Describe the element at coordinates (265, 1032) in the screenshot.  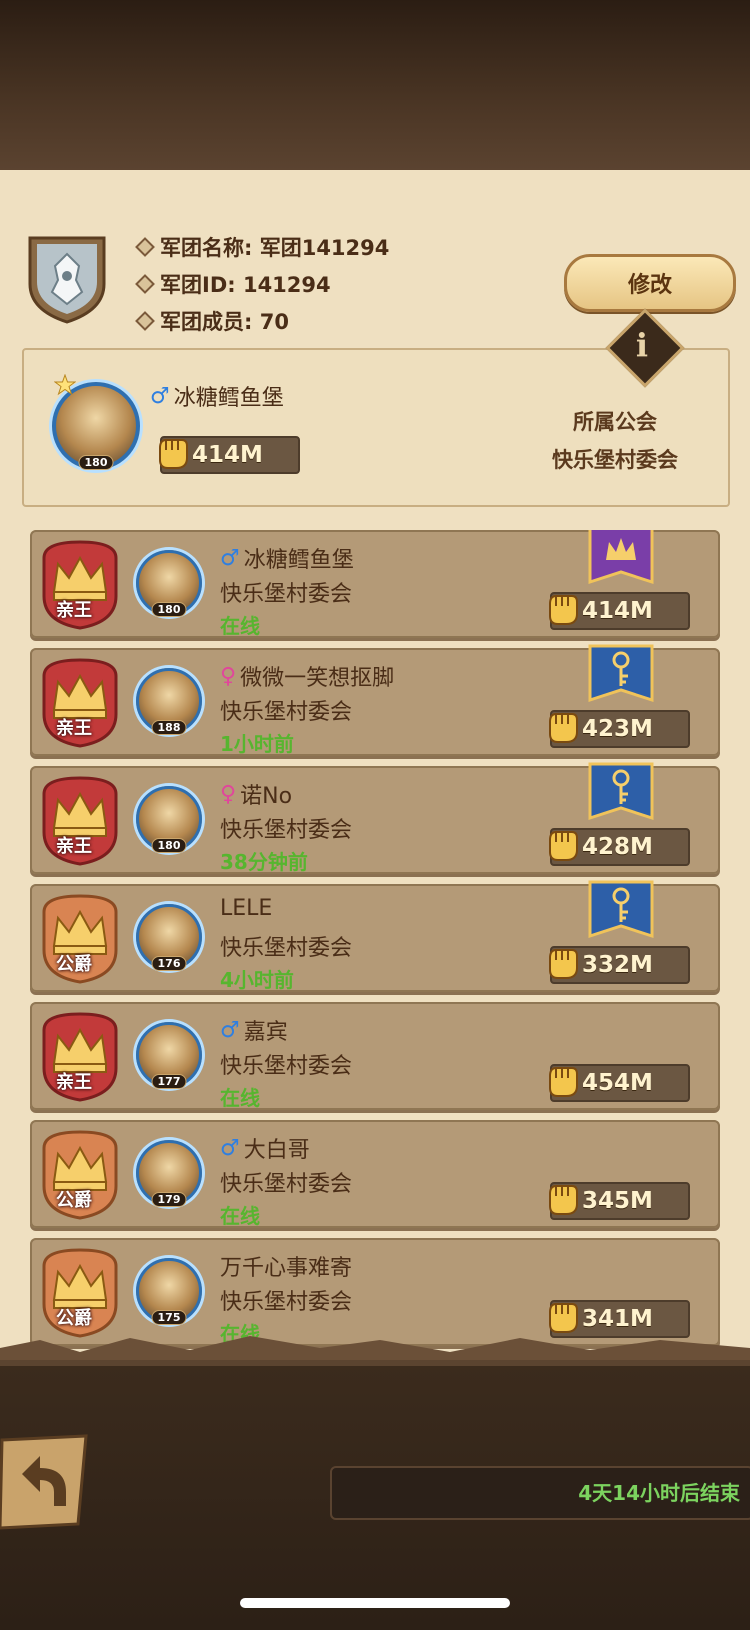
I see `member-name: 嘉宾` at that location.